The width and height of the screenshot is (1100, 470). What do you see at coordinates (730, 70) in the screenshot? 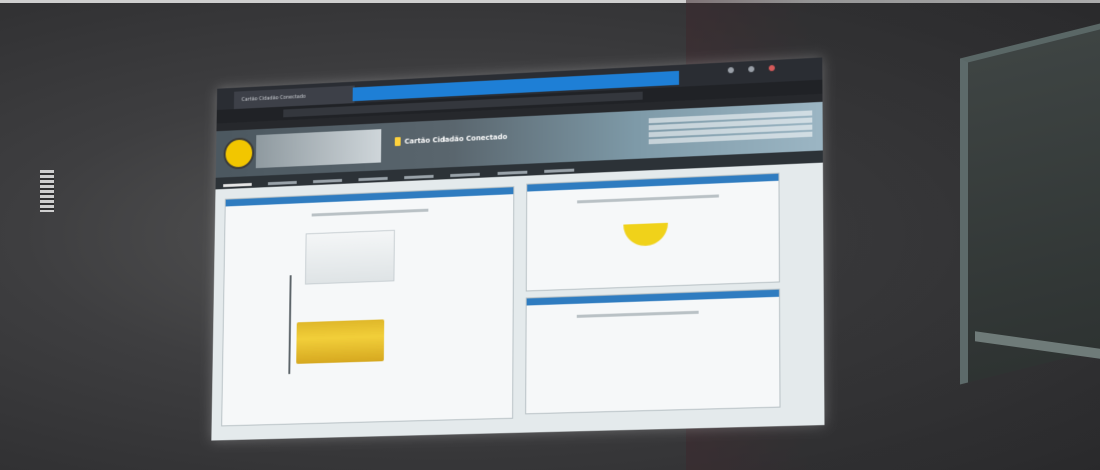
I see `minimize-icon` at bounding box center [730, 70].